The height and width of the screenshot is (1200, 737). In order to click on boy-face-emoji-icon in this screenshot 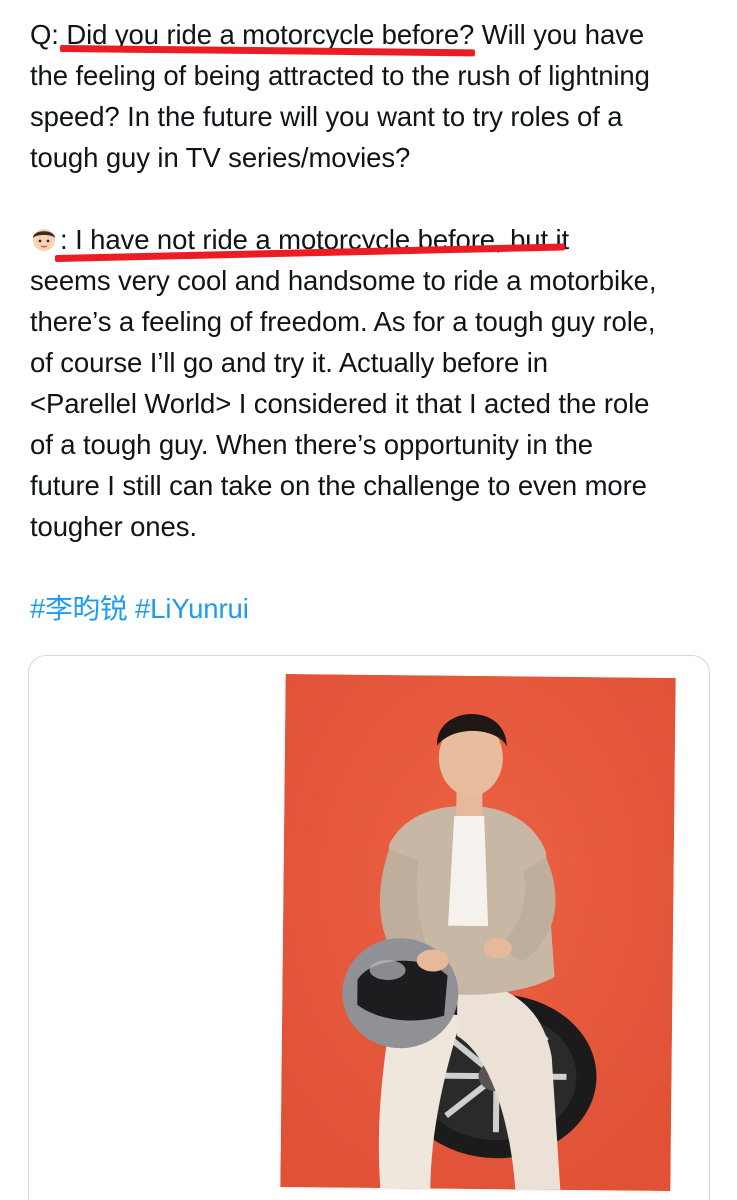, I will do `click(44, 237)`.